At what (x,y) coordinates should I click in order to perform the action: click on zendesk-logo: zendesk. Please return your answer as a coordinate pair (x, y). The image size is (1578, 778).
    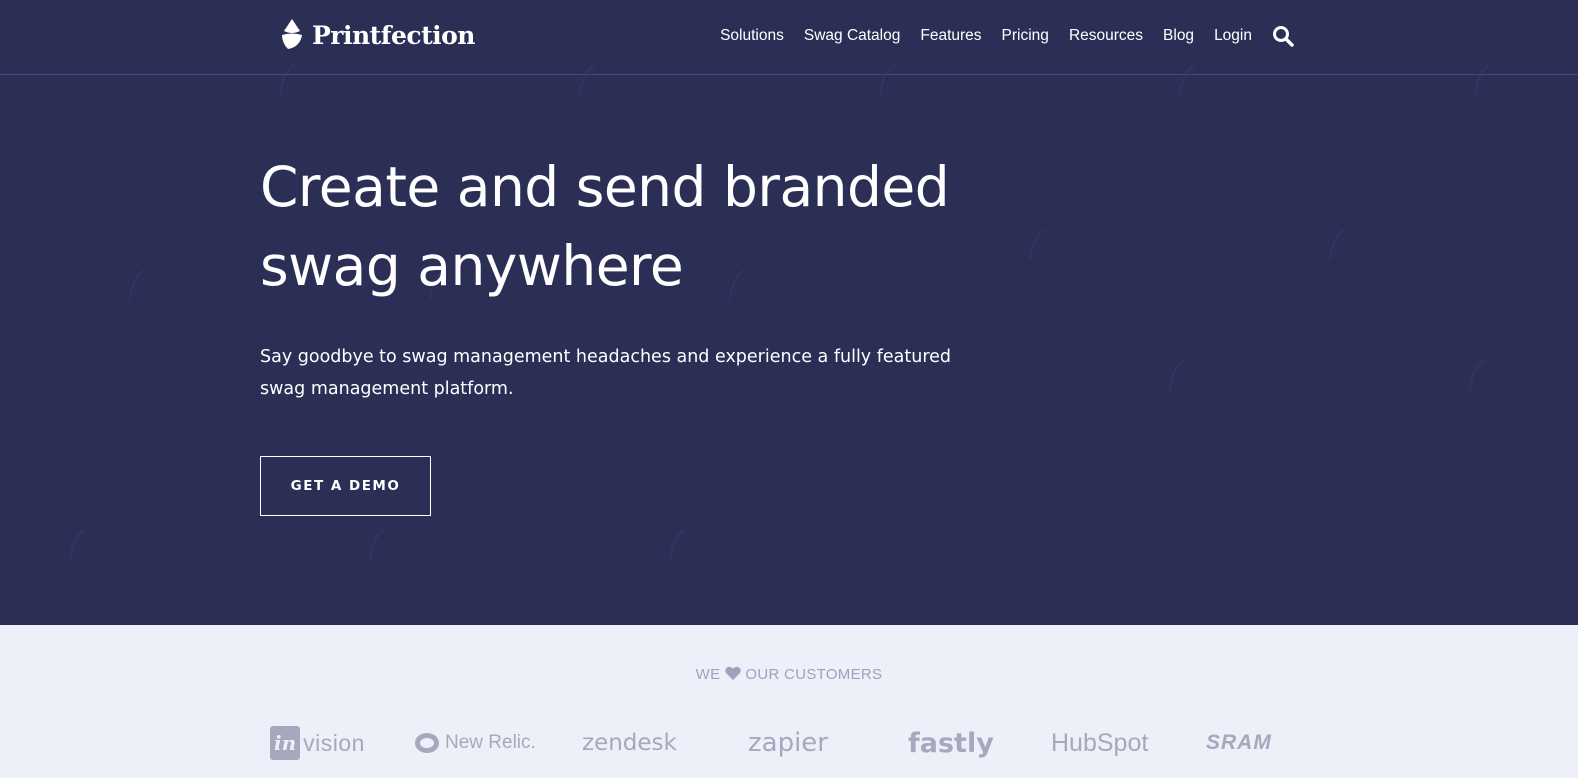
    Looking at the image, I should click on (629, 743).